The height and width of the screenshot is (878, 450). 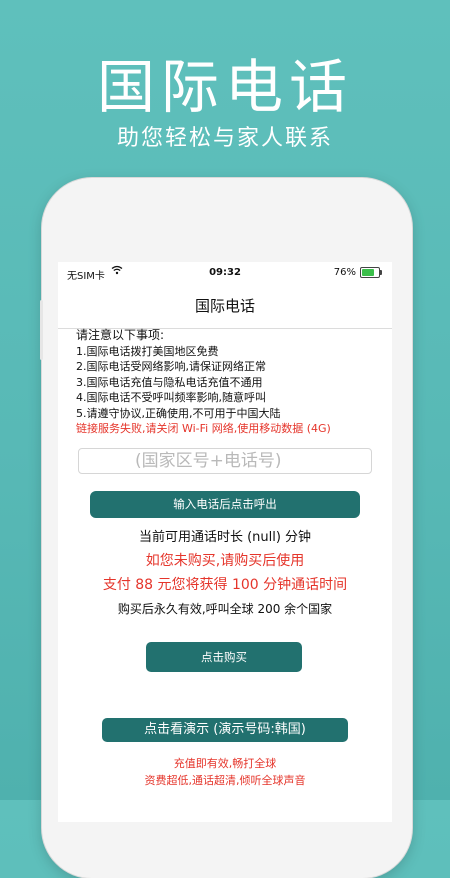 I want to click on page-title: 国际电话, so click(x=224, y=306).